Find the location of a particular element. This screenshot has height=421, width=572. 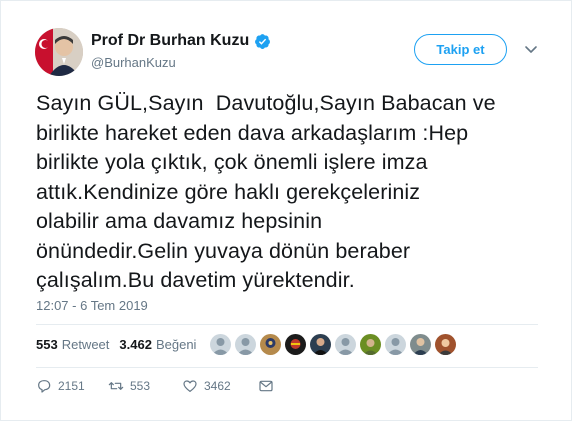

retweet-action-count: 553 is located at coordinates (140, 386).